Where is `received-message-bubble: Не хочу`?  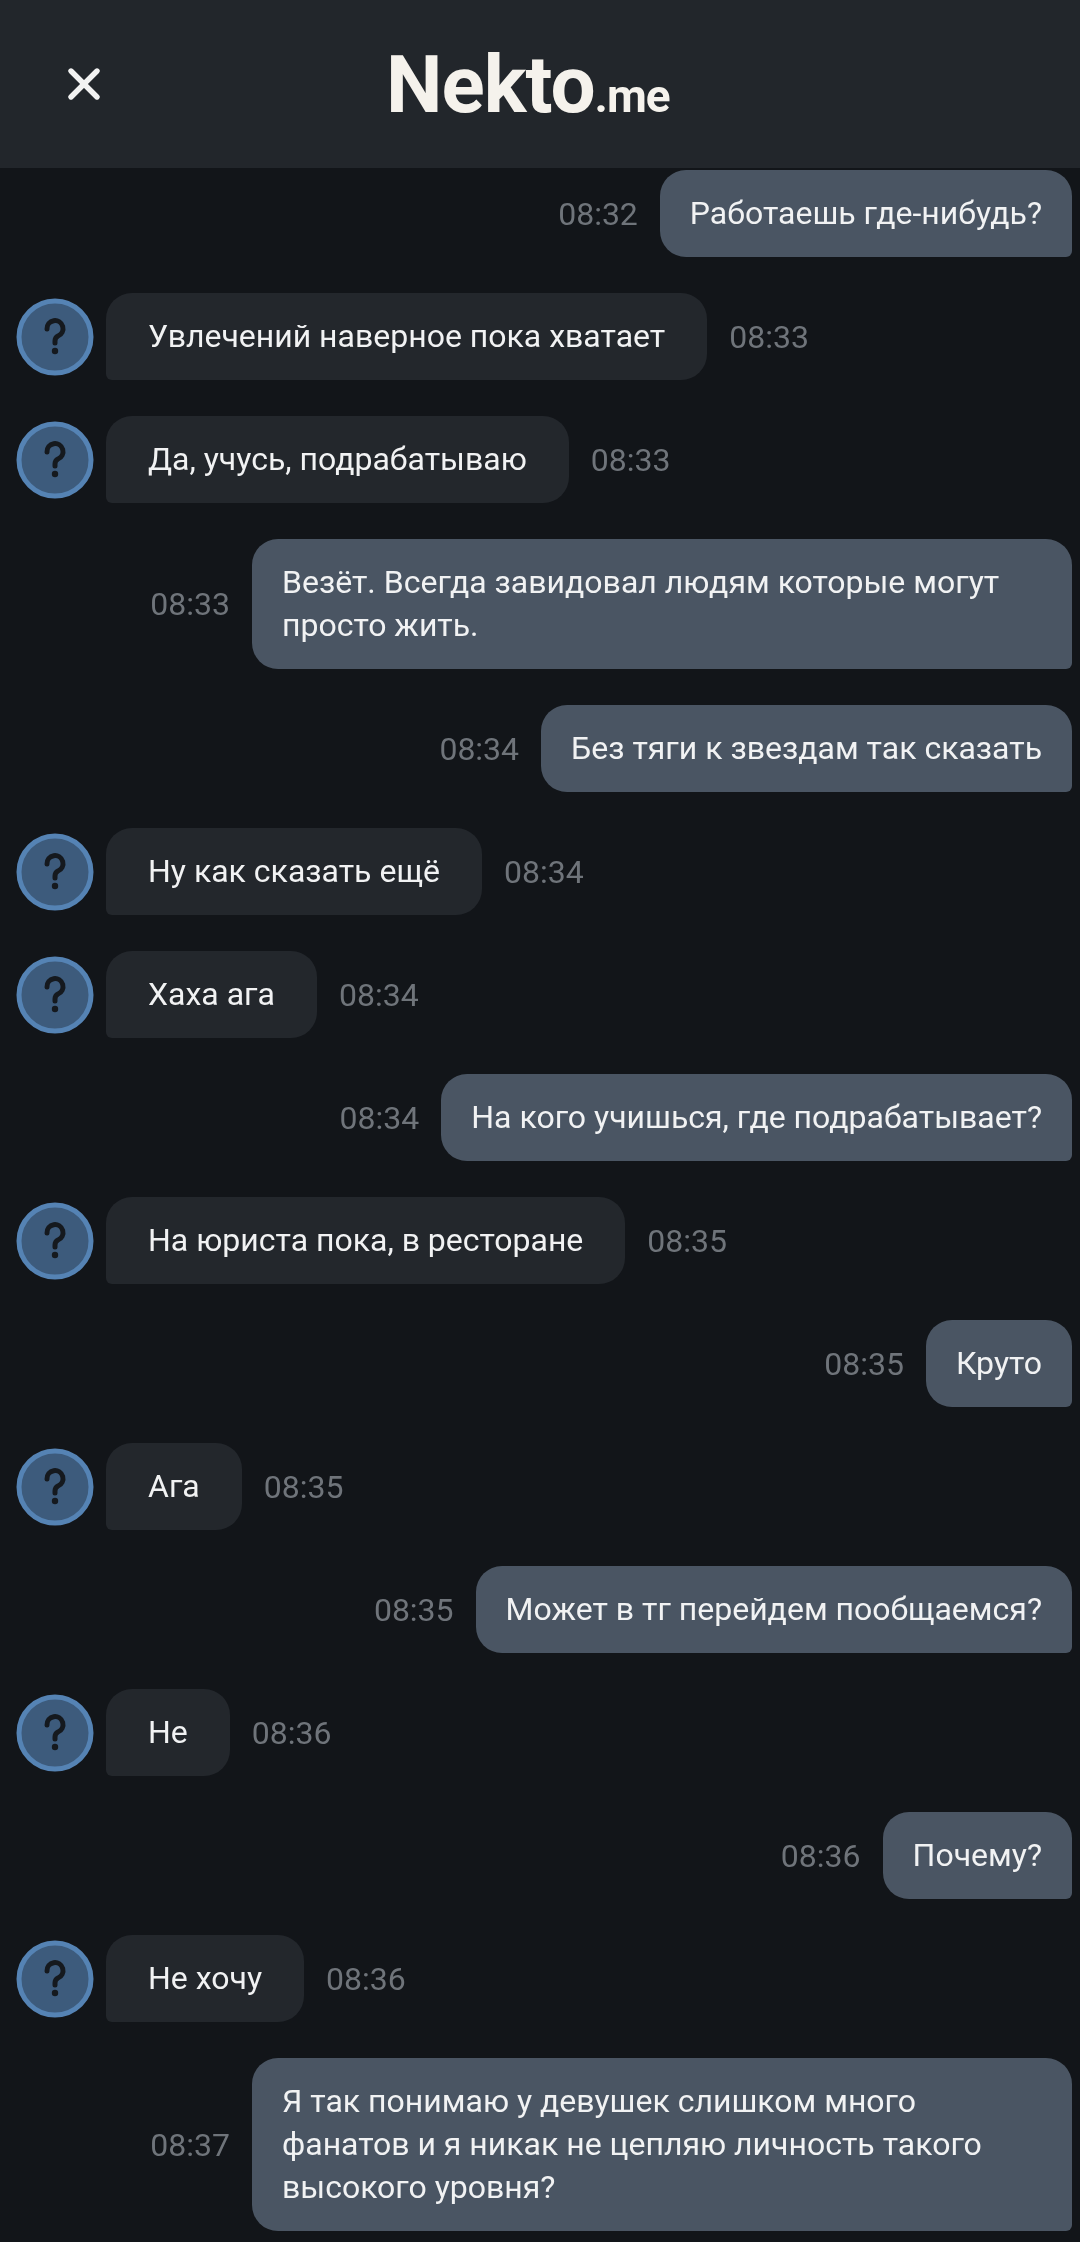 received-message-bubble: Не хочу is located at coordinates (205, 1978).